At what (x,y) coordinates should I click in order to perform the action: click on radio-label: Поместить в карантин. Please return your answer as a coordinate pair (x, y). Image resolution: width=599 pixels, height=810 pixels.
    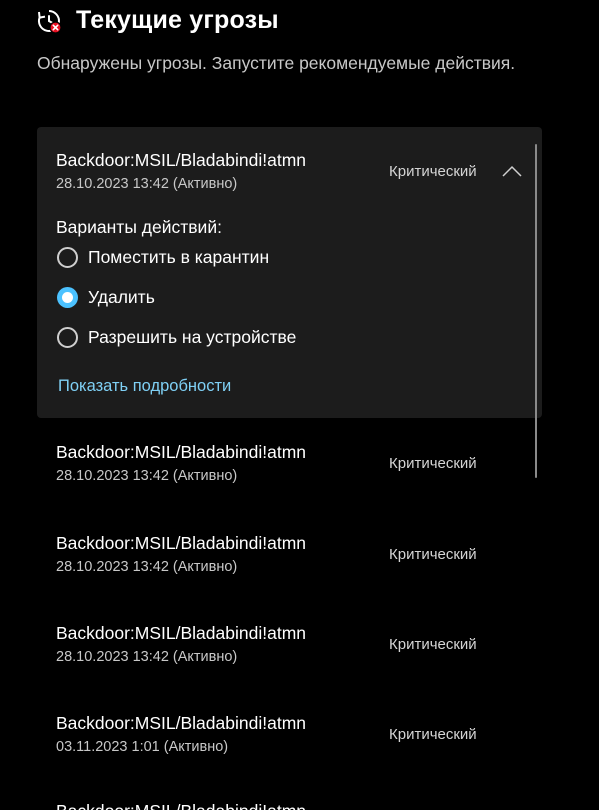
    Looking at the image, I should click on (179, 257).